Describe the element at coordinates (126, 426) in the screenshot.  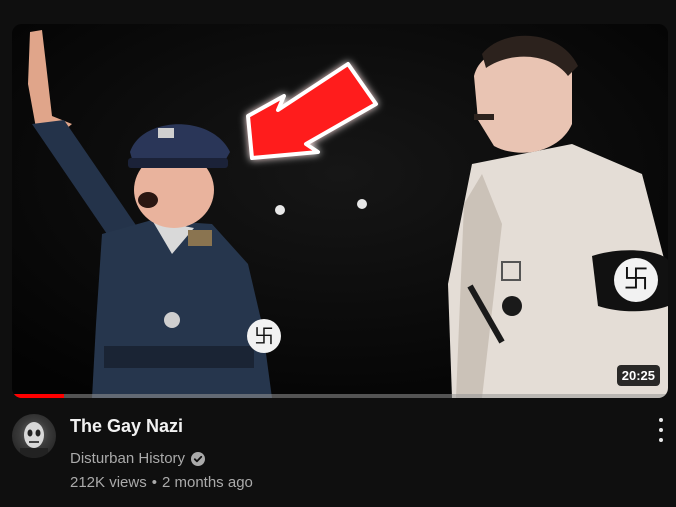
I see `video-title: The Gay Nazi` at that location.